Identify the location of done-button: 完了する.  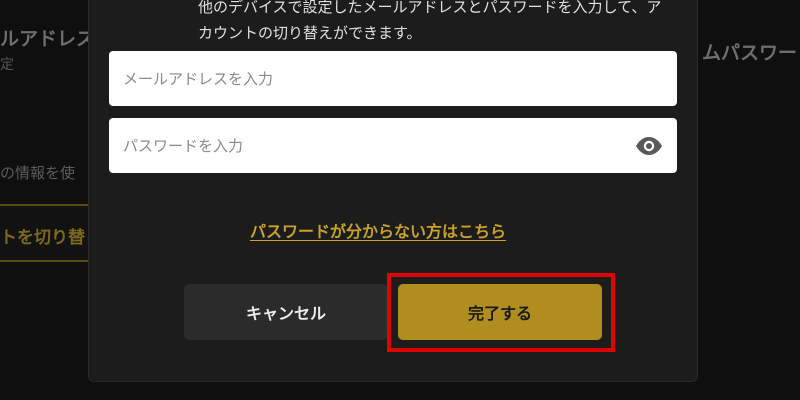
(500, 312).